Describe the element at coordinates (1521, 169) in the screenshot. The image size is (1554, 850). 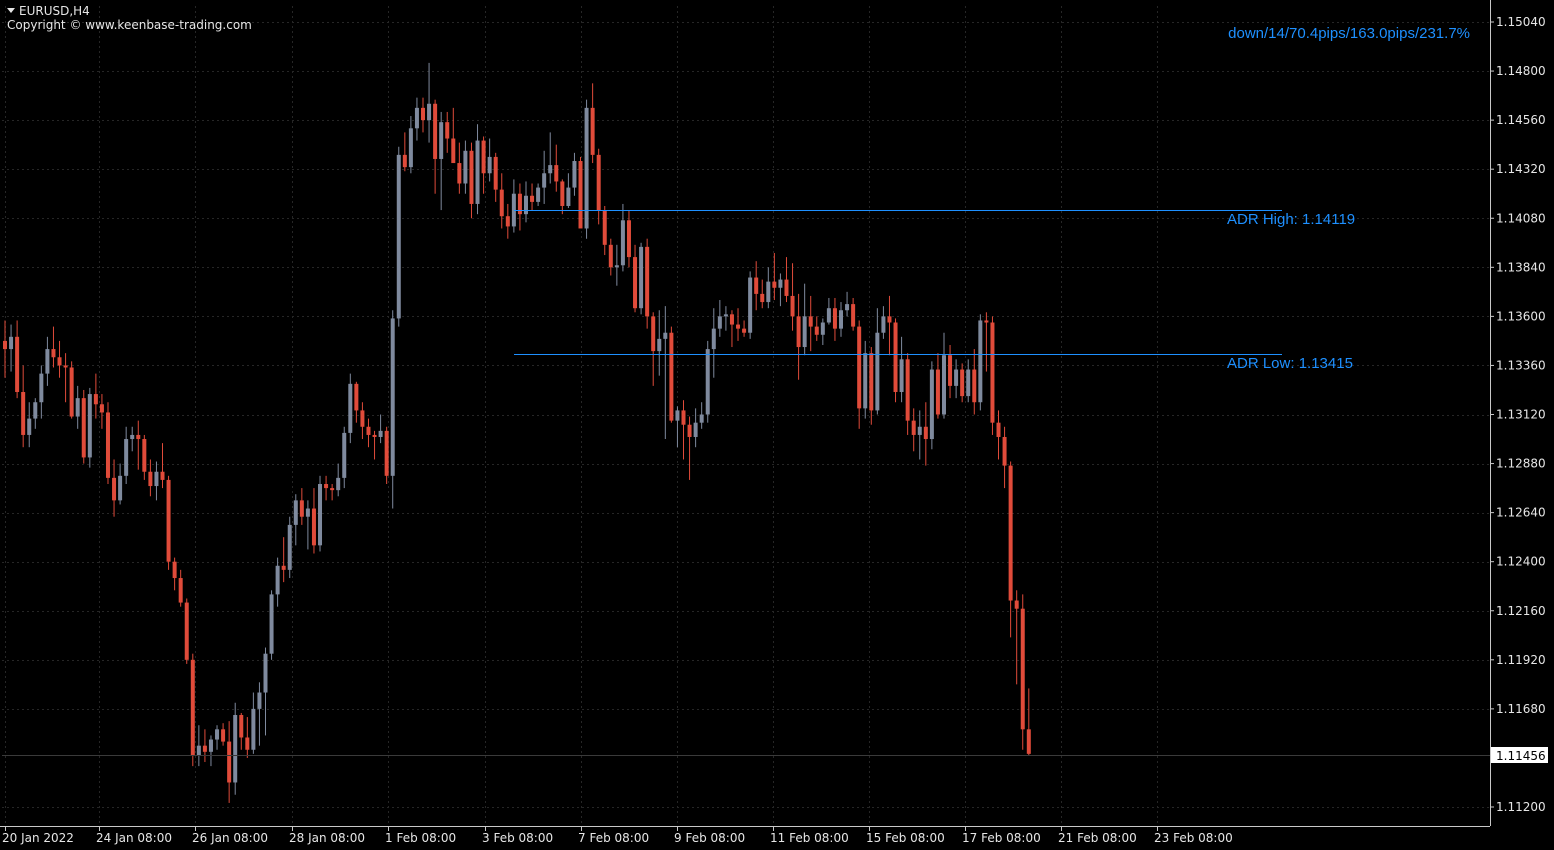
I see `y-tick-label: 1.14320` at that location.